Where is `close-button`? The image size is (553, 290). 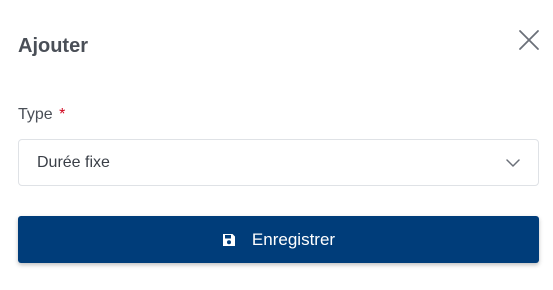
close-button is located at coordinates (529, 40).